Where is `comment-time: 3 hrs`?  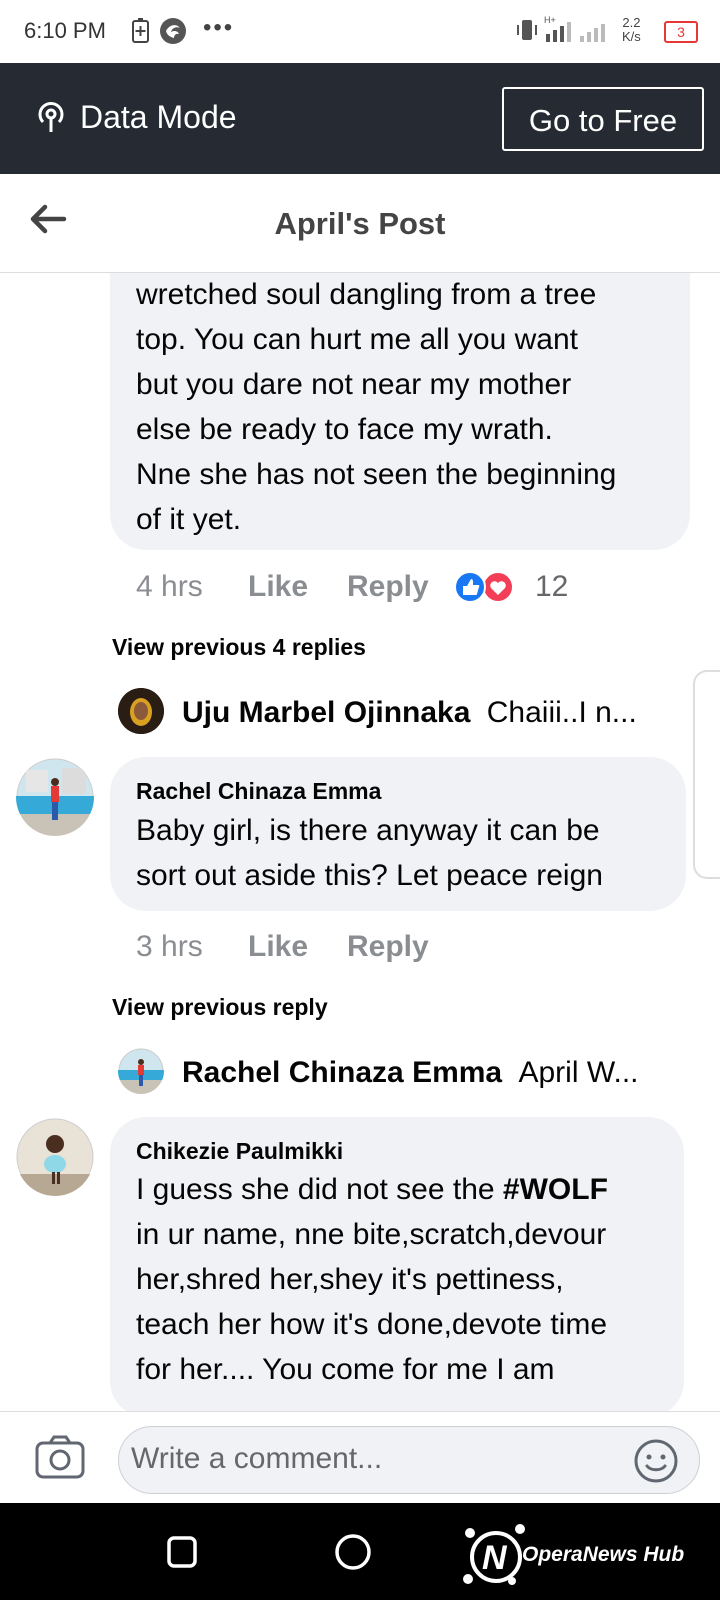
comment-time: 3 hrs is located at coordinates (169, 946).